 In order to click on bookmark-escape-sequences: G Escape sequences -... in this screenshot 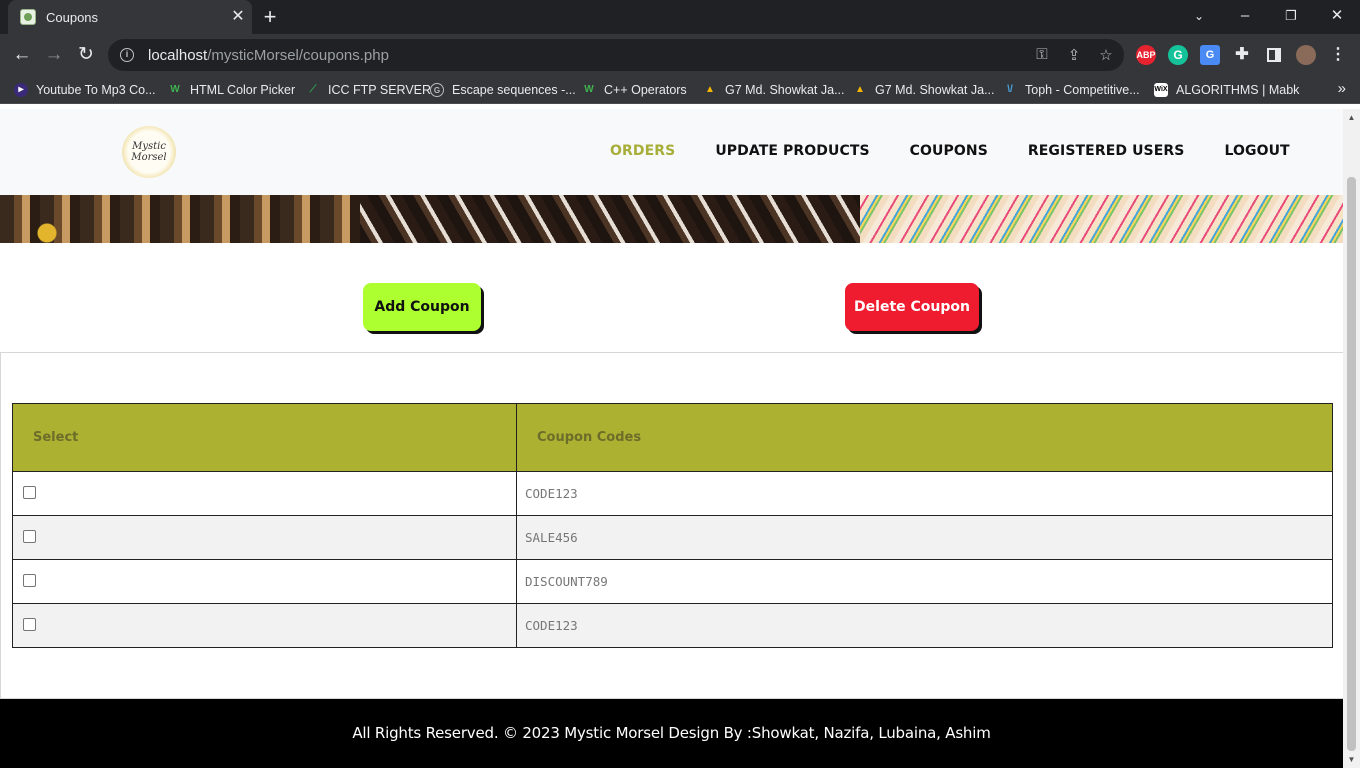, I will do `click(503, 90)`.